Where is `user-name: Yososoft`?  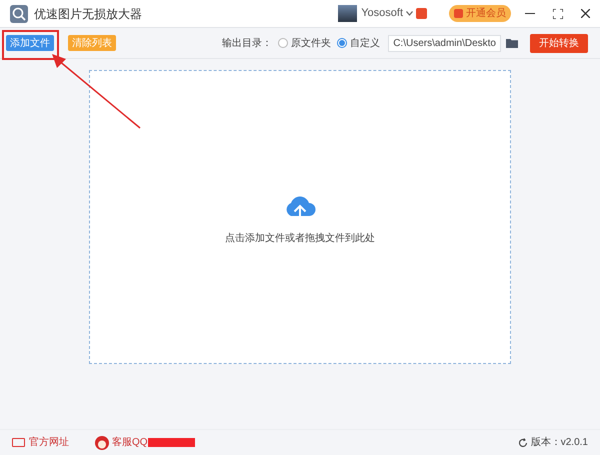
user-name: Yososoft is located at coordinates (382, 13).